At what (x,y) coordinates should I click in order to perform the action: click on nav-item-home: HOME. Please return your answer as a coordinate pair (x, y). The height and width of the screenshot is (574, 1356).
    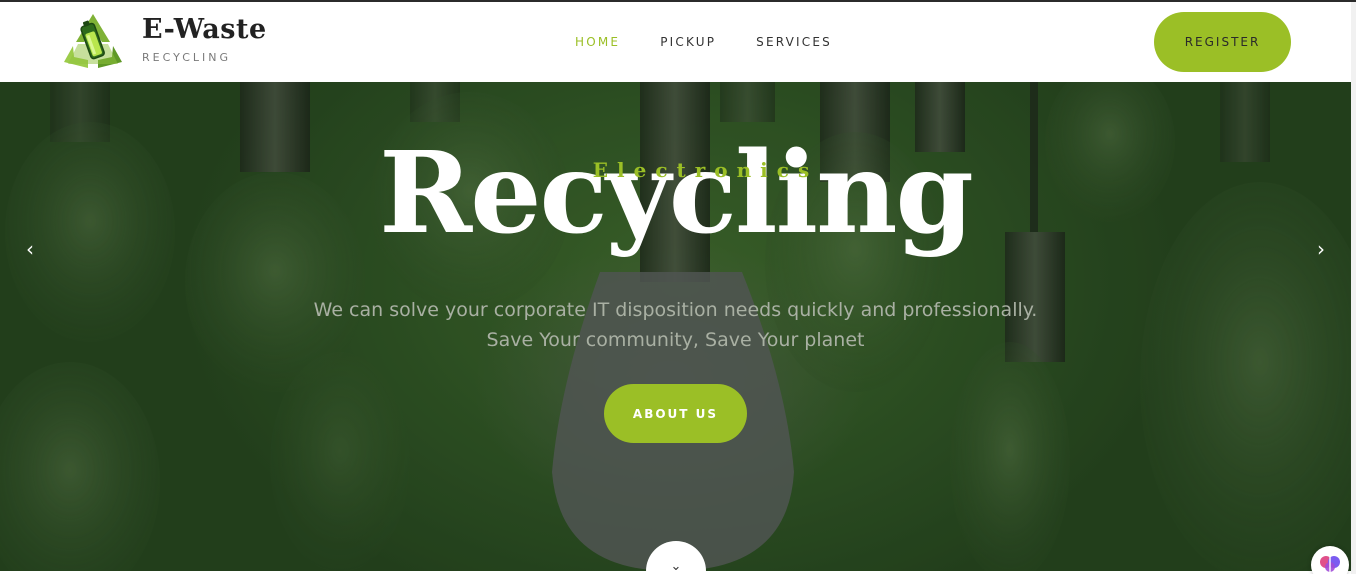
    Looking at the image, I should click on (597, 42).